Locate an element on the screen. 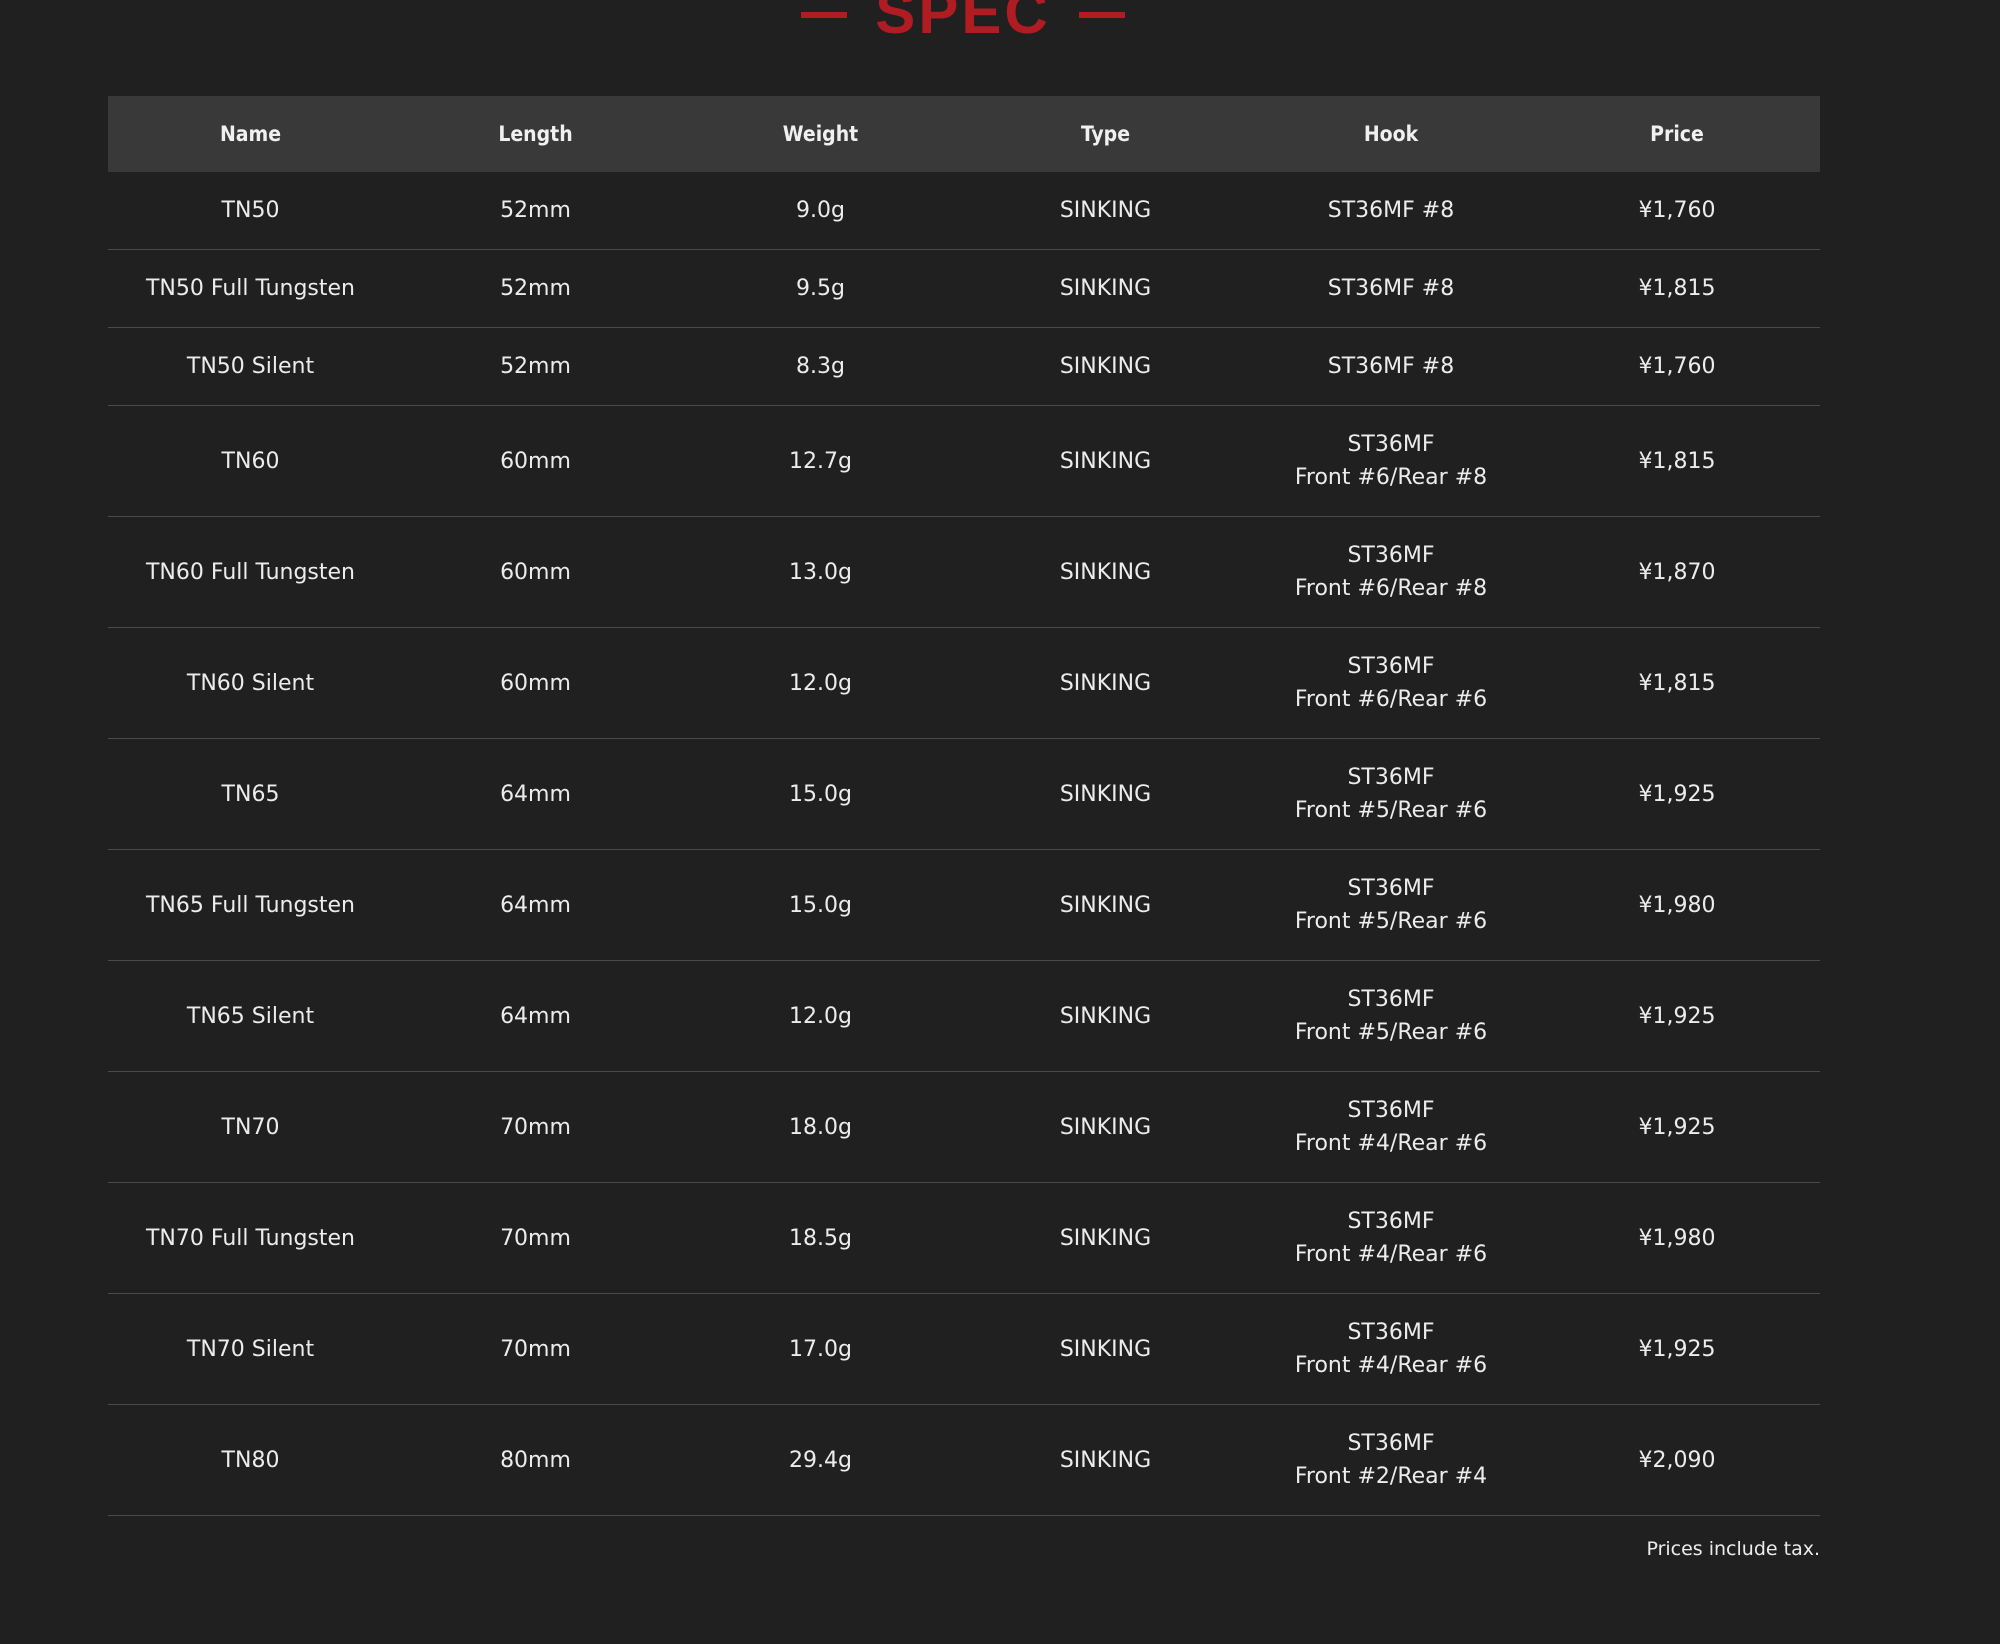  heading-dash-left is located at coordinates (824, 15).